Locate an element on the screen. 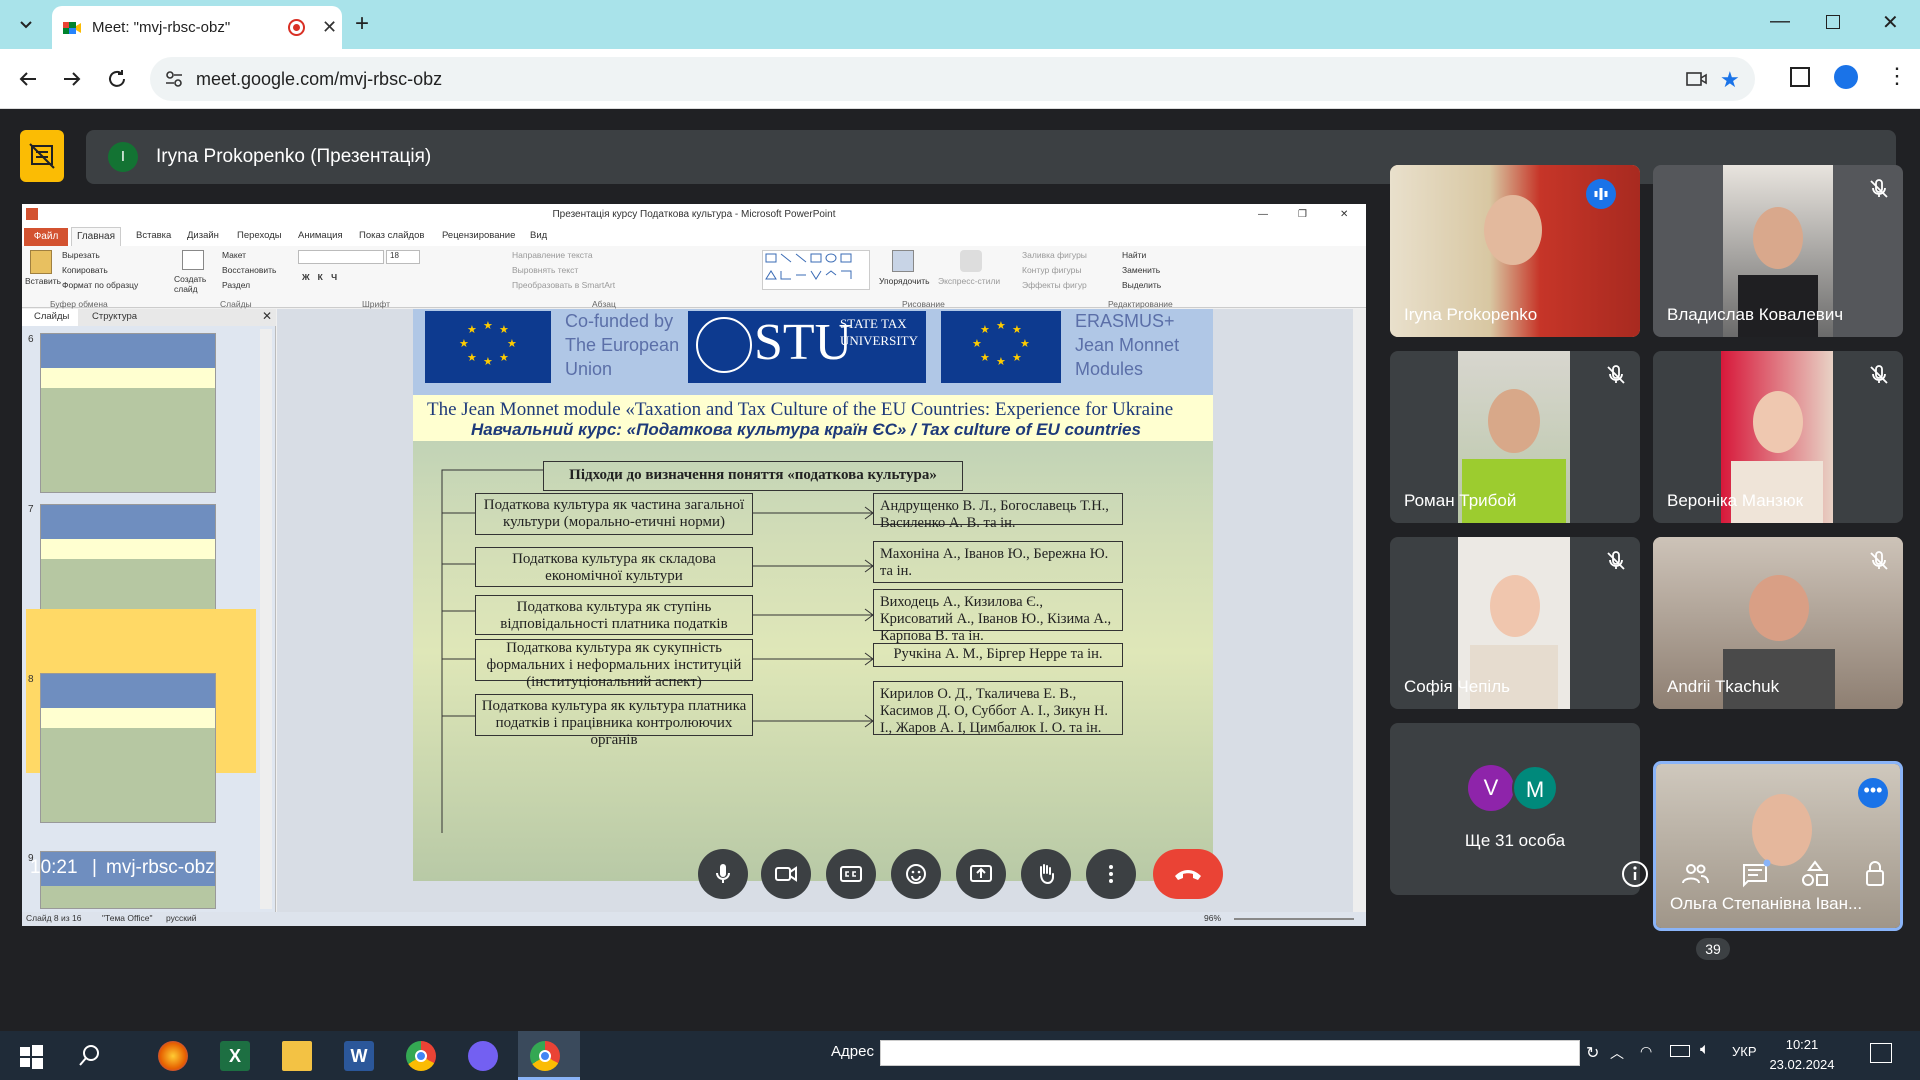 The image size is (1920, 1080). wifi-icon: ◠ is located at coordinates (1646, 1051).